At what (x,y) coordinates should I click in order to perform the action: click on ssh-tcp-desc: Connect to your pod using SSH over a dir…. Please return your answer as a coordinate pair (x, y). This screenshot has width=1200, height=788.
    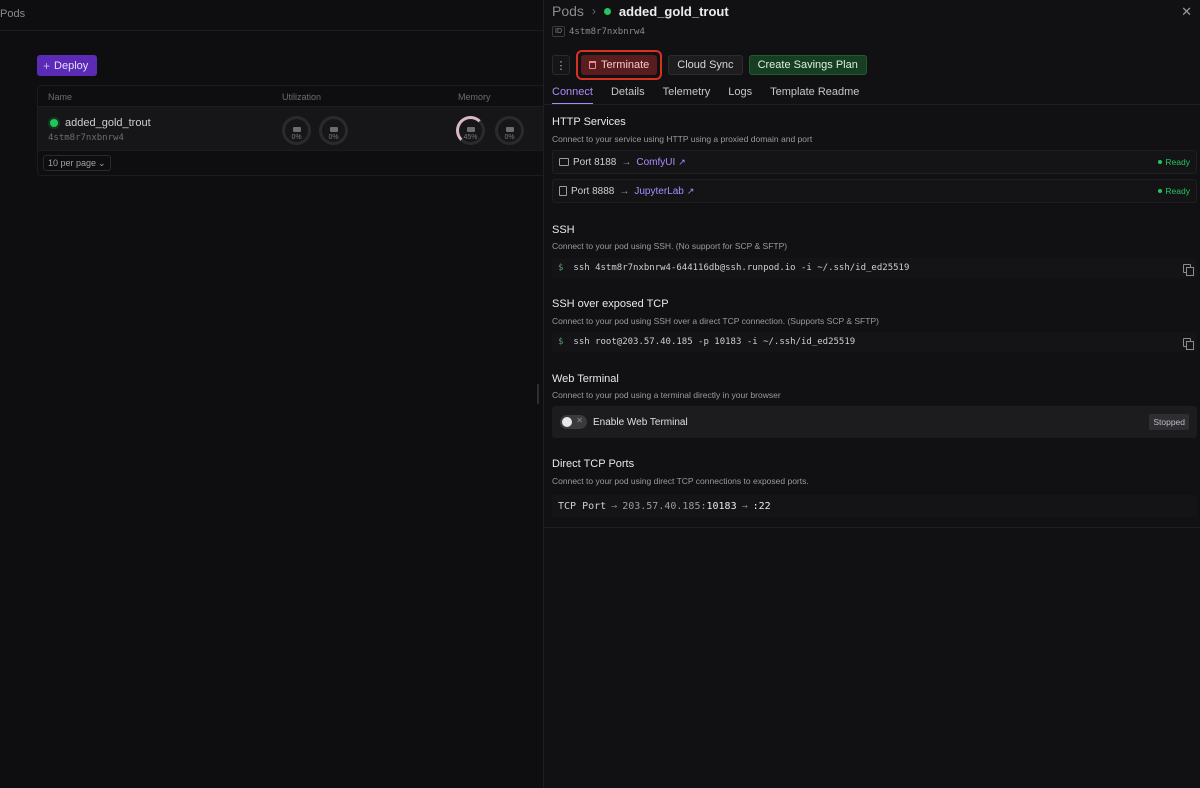
    Looking at the image, I should click on (715, 321).